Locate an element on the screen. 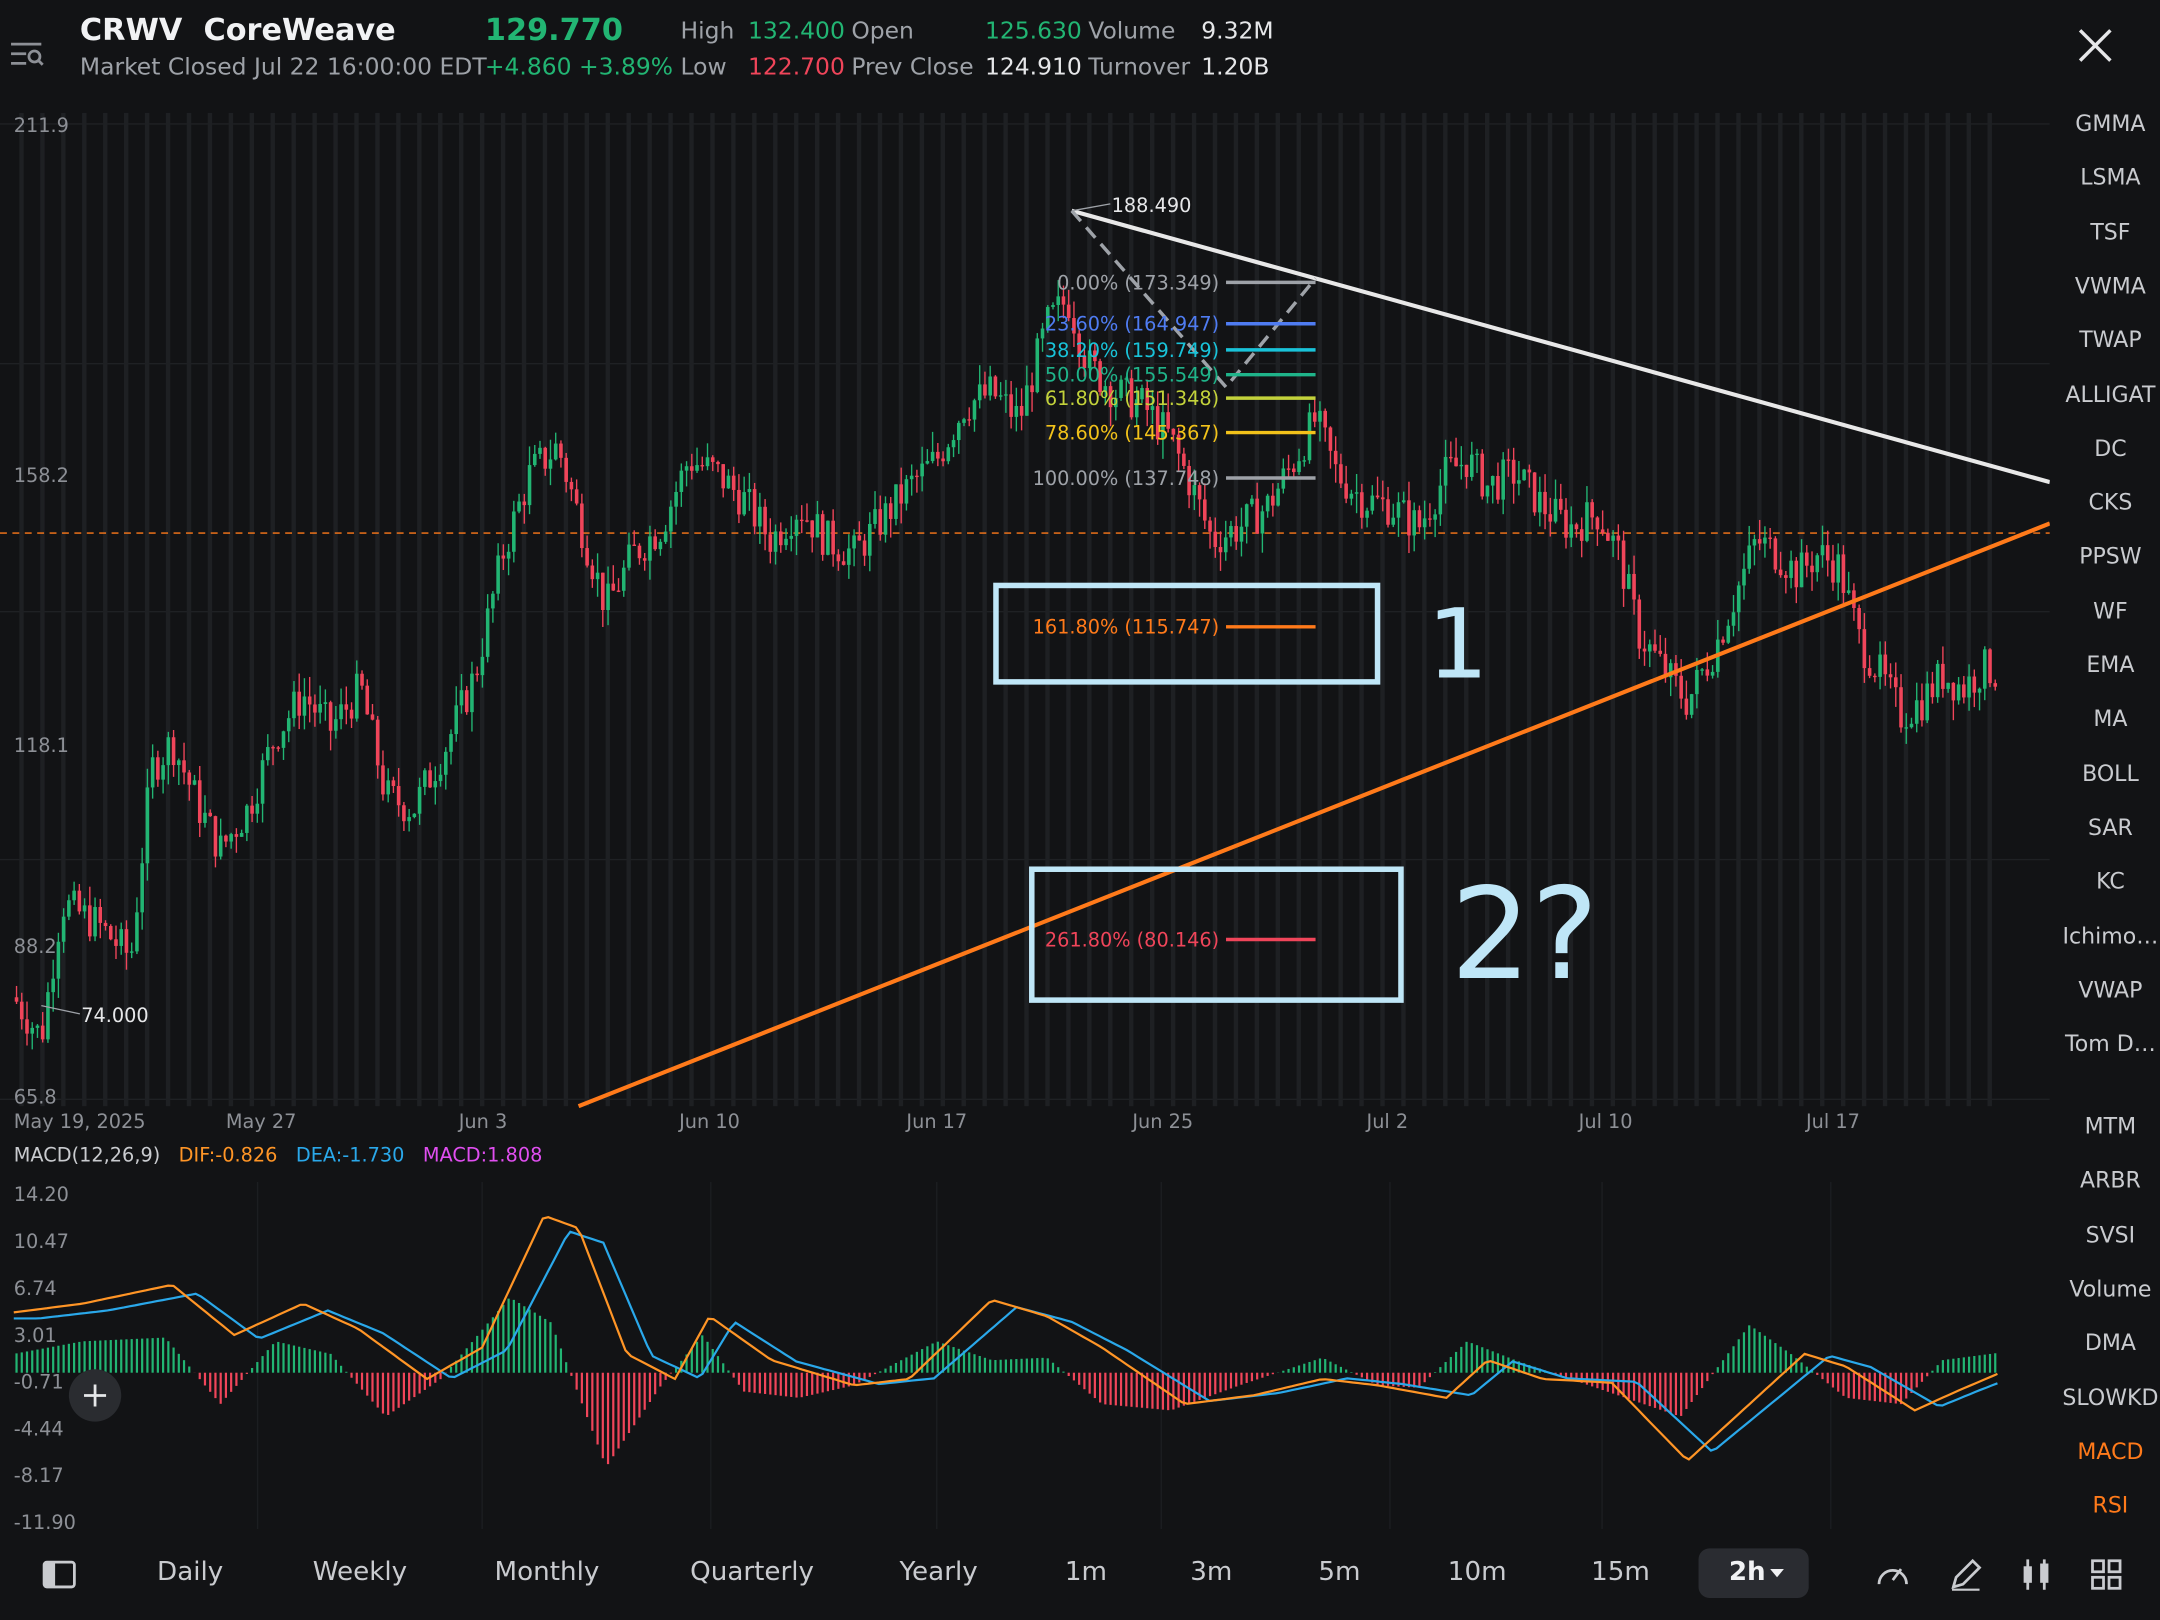  menu-search-icon is located at coordinates (27, 53).